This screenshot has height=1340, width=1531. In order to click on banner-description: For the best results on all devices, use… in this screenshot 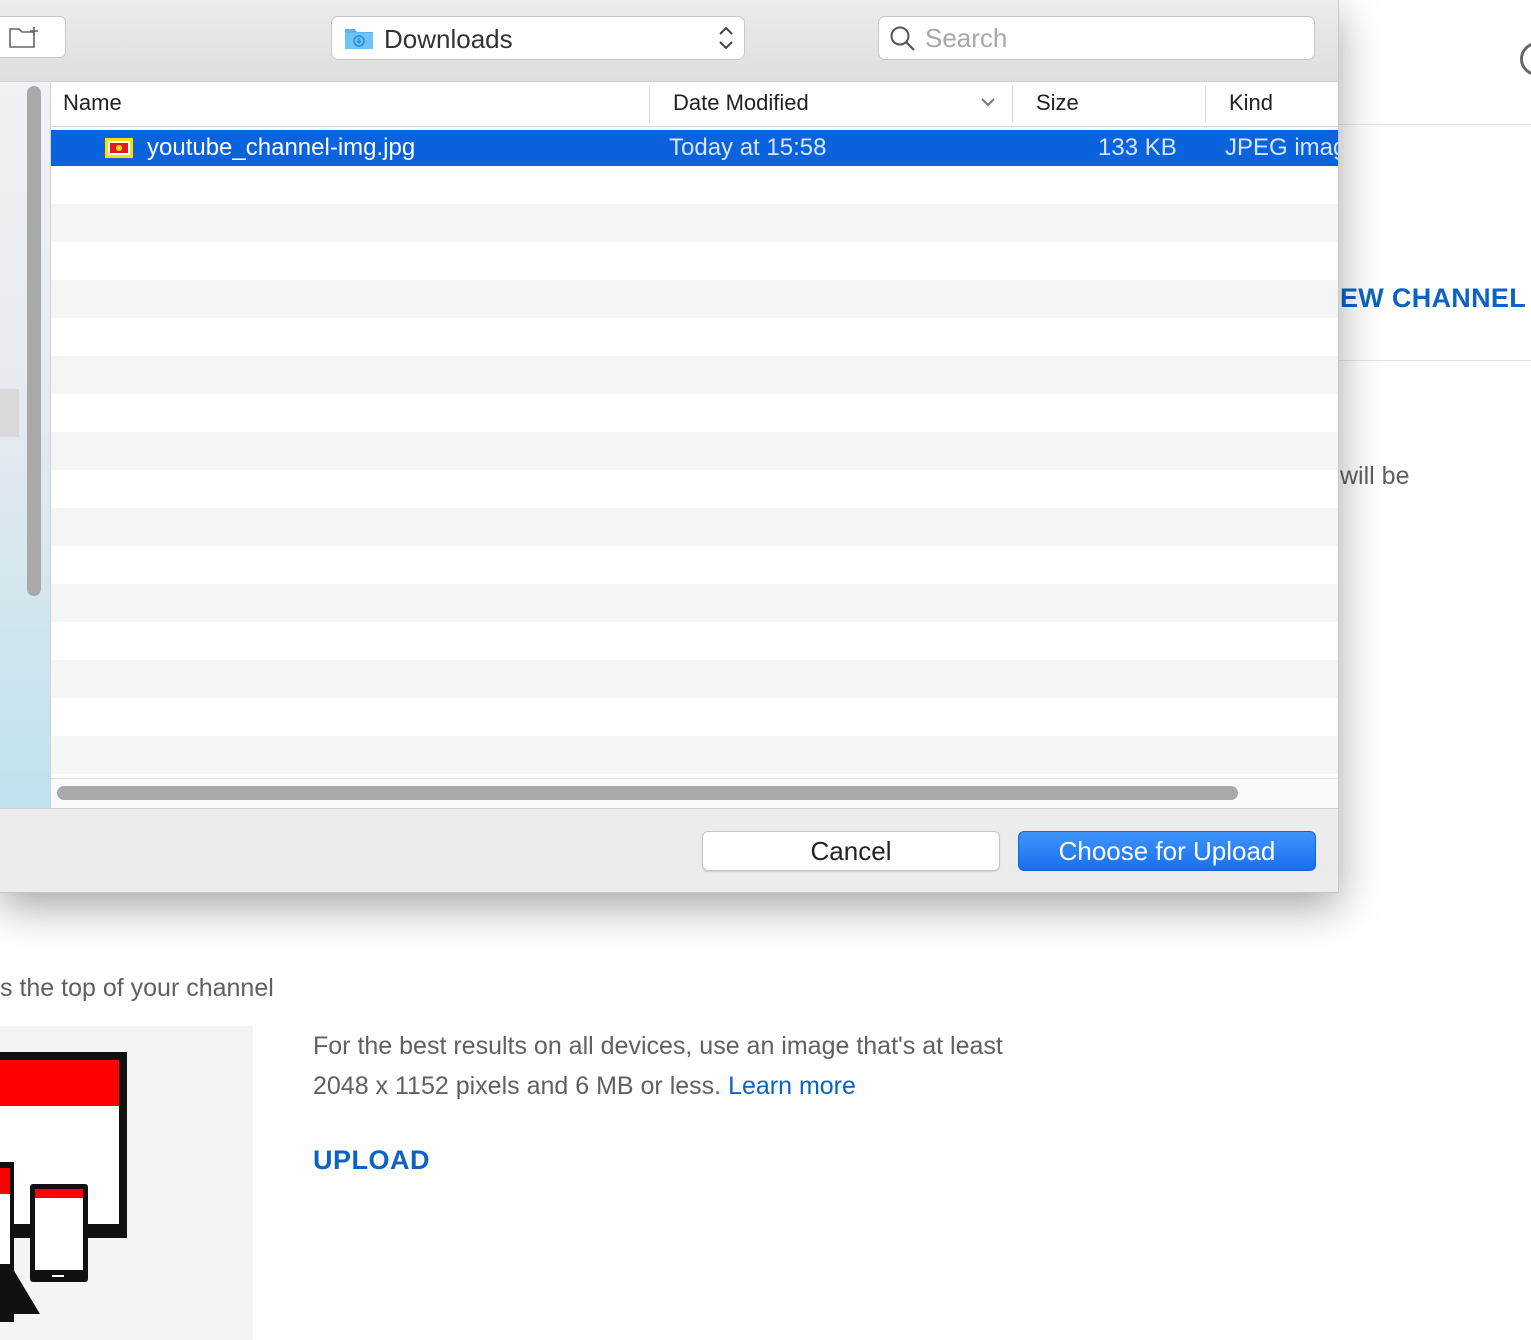, I will do `click(663, 1066)`.